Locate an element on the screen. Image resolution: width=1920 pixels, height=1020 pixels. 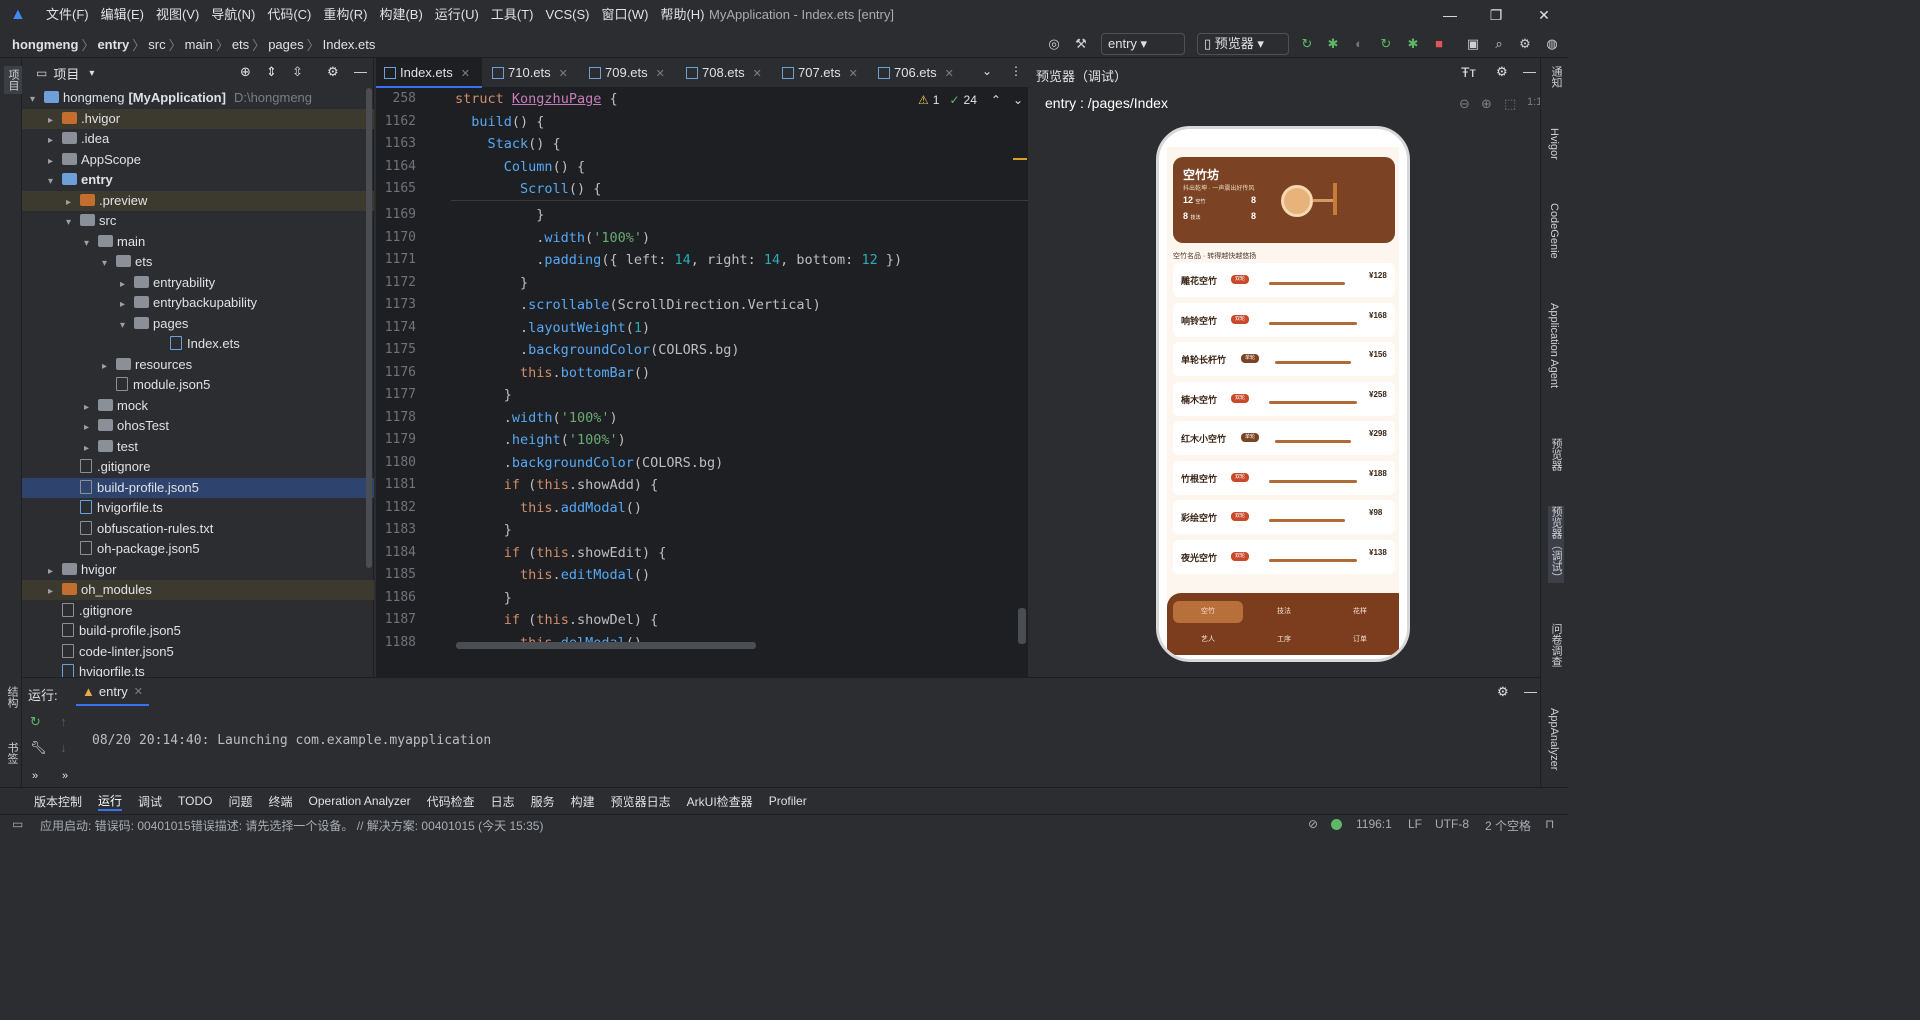
tree-item: Index.ets is located at coordinates (198, 344).